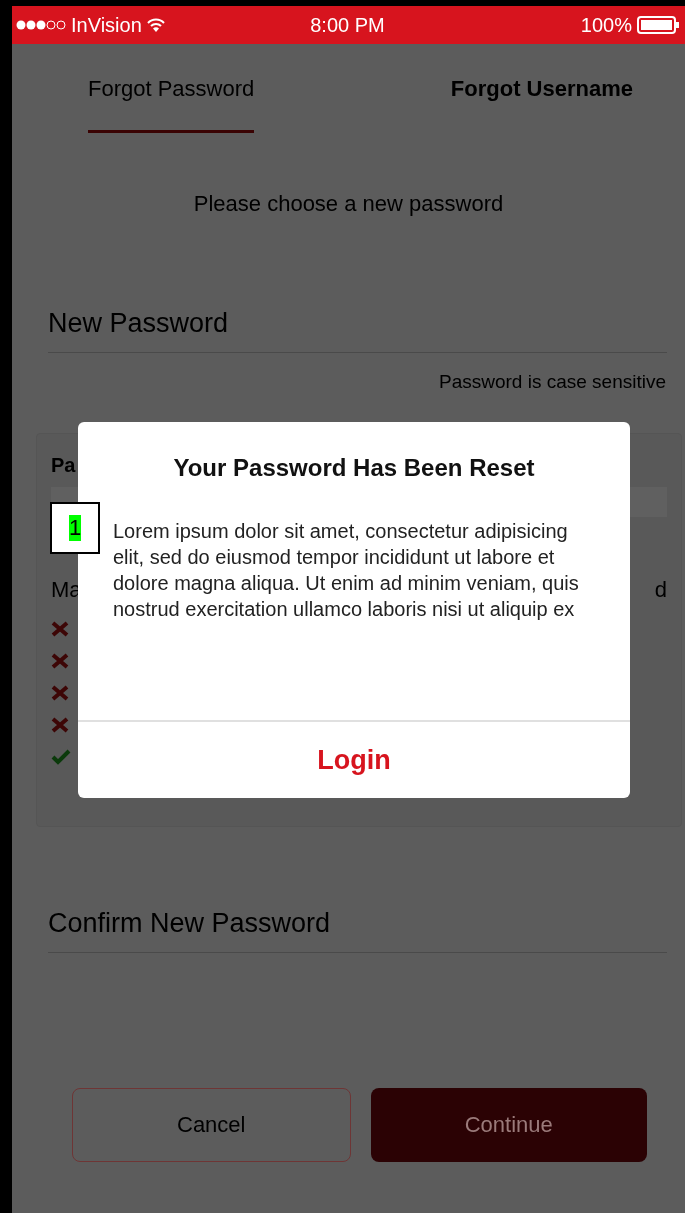  What do you see at coordinates (660, 590) in the screenshot?
I see `rule-text: d` at bounding box center [660, 590].